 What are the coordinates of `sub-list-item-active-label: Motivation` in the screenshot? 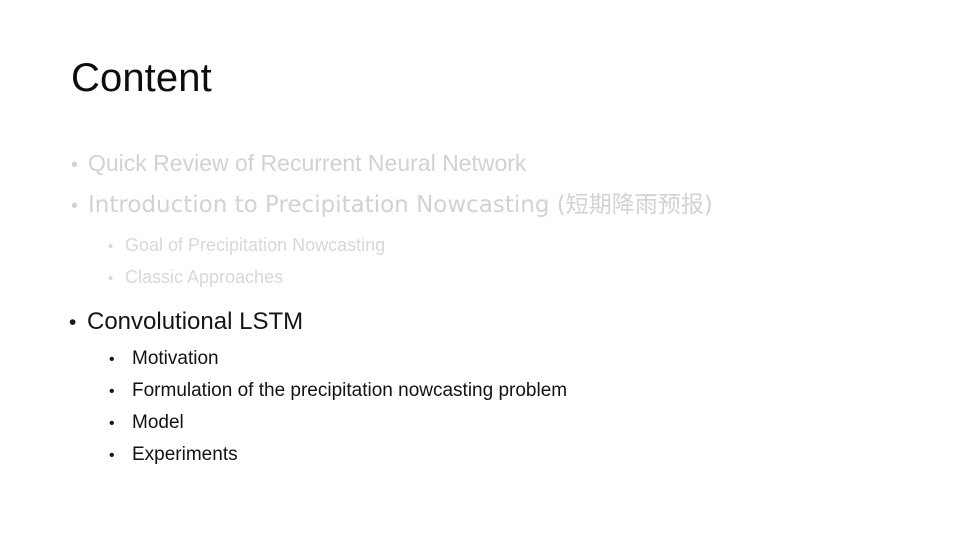 It's located at (175, 358).